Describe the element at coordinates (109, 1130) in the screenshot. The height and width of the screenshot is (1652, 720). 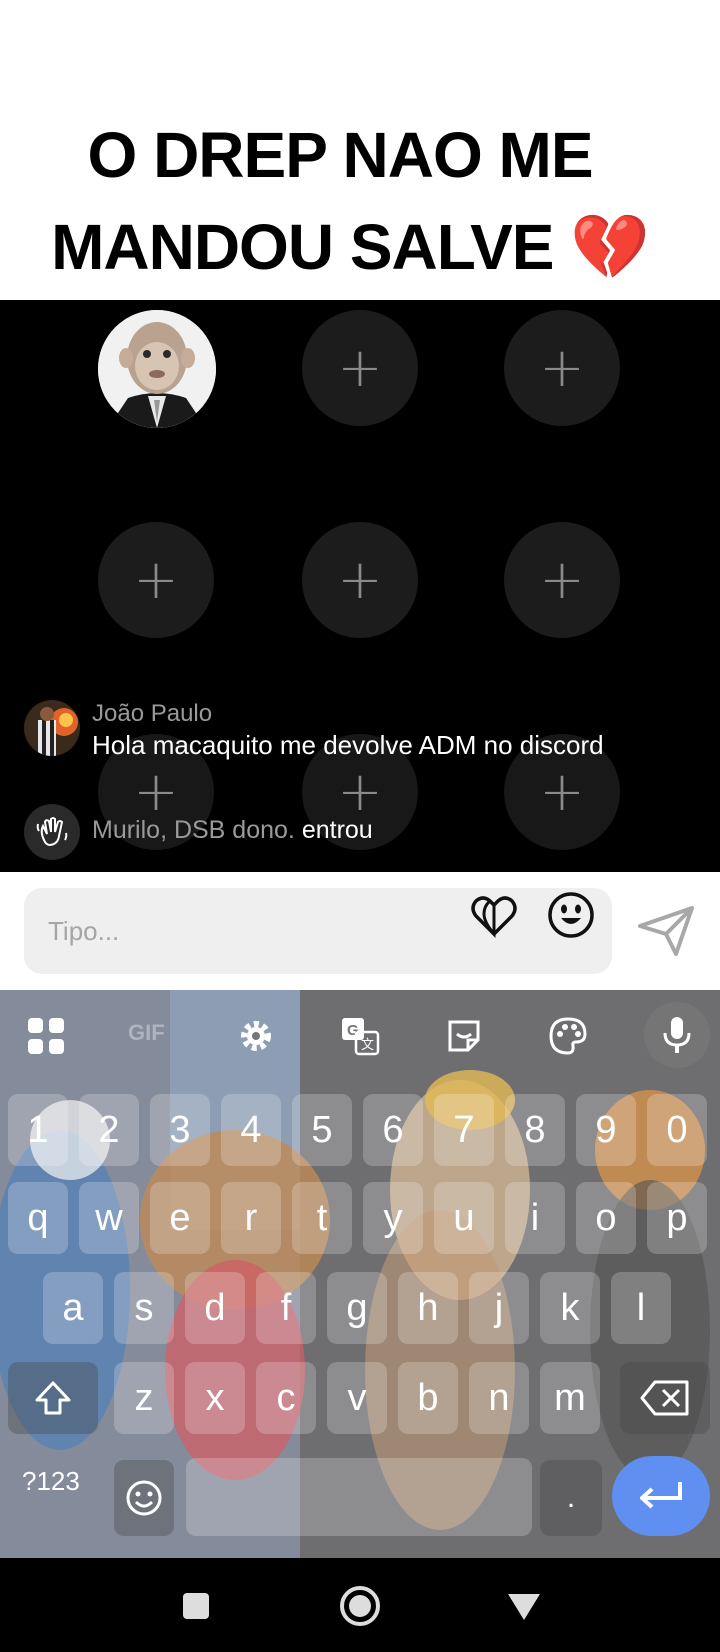
I see `key-2: 2` at that location.